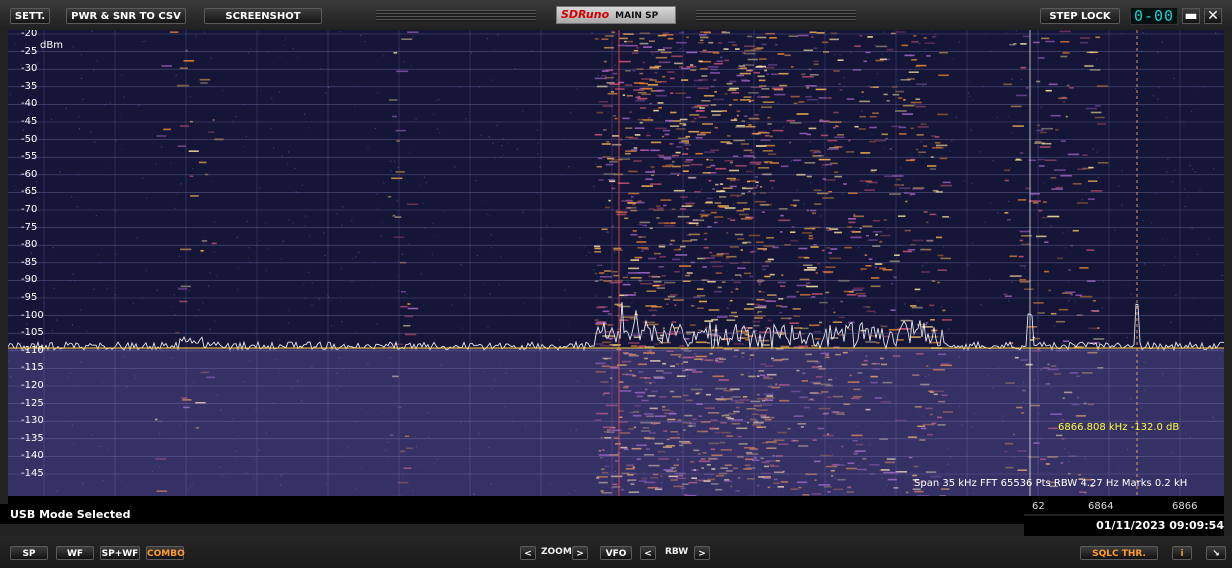  What do you see at coordinates (1191, 16) in the screenshot?
I see `minimize-icon: ▬` at bounding box center [1191, 16].